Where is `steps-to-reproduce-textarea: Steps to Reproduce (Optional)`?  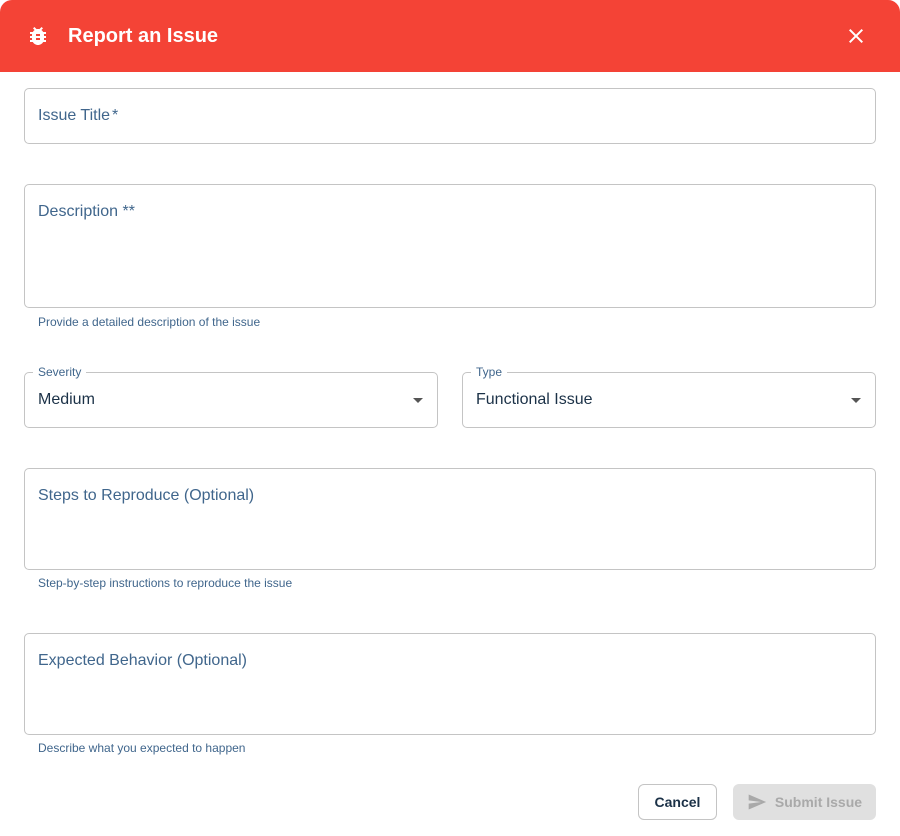 steps-to-reproduce-textarea: Steps to Reproduce (Optional) is located at coordinates (450, 519).